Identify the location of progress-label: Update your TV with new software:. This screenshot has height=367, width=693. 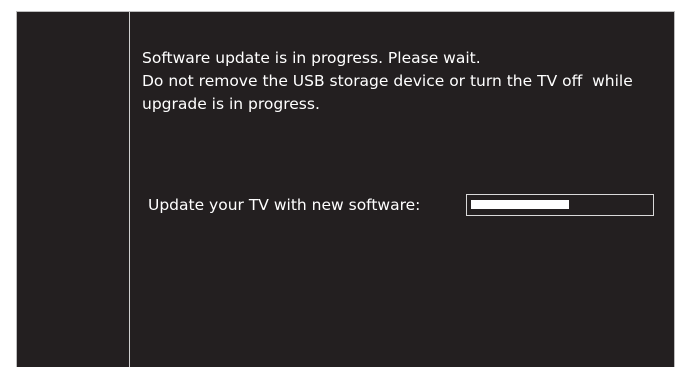
(284, 205).